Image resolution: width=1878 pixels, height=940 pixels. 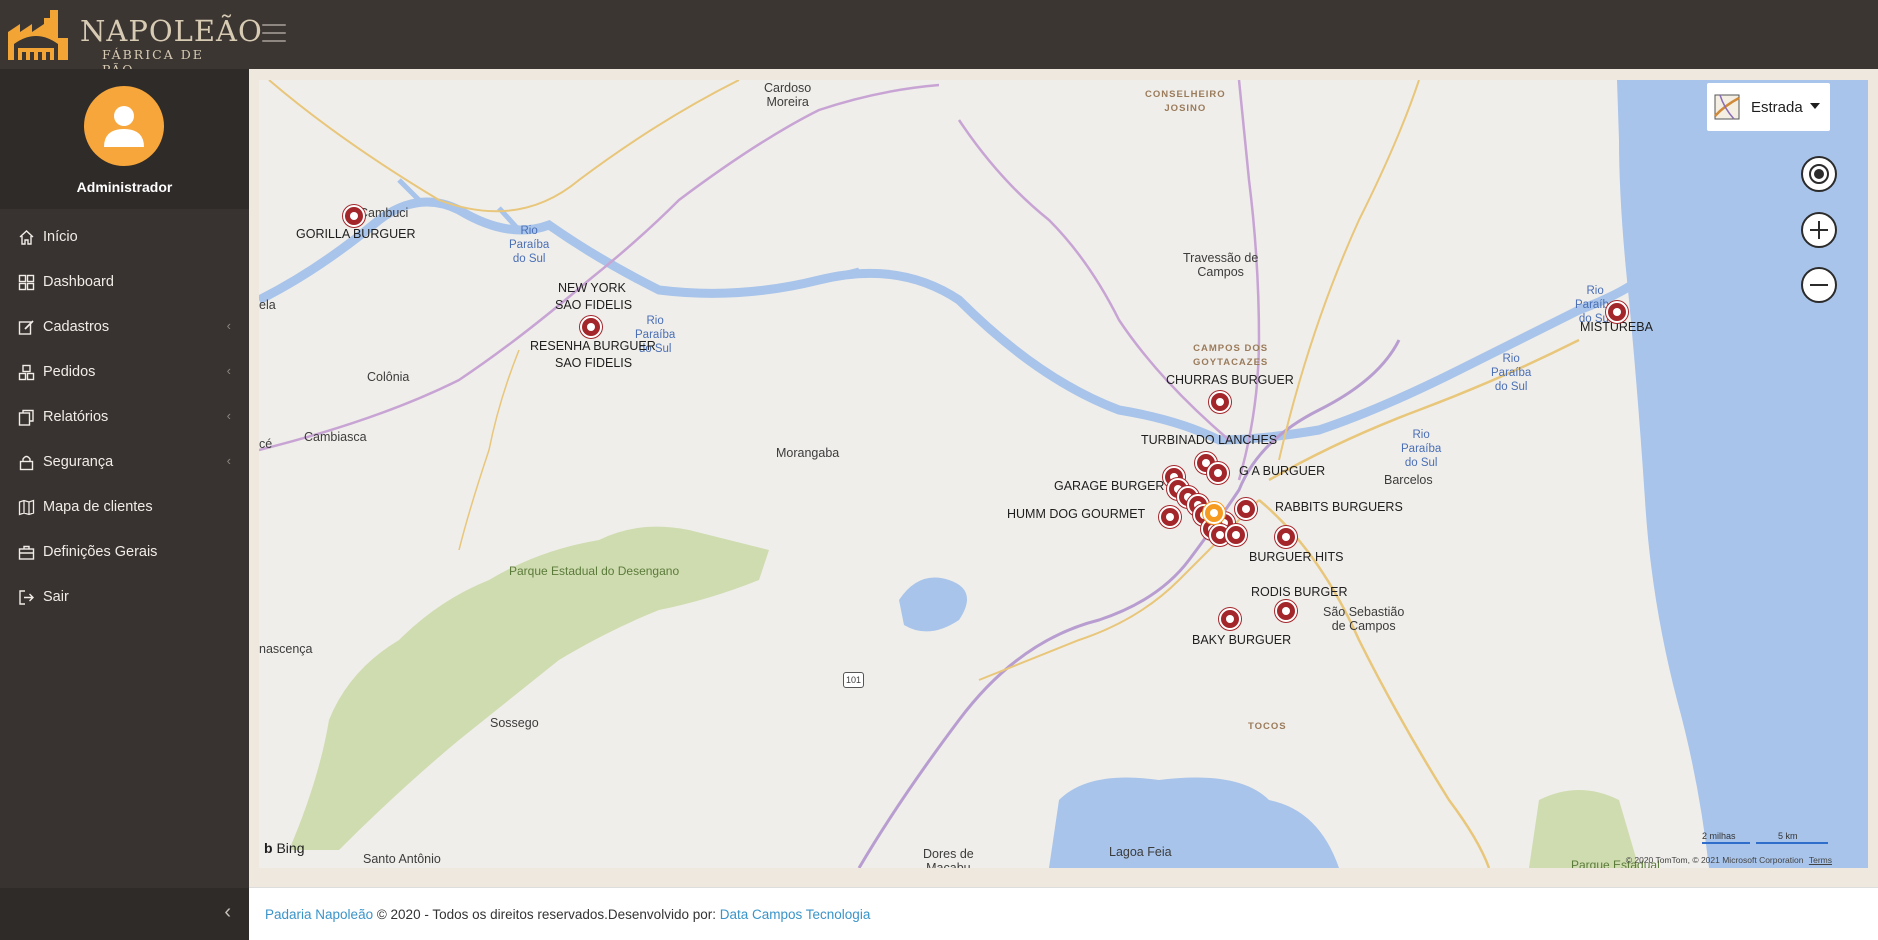 I want to click on sidebar-item-label: Sair, so click(x=56, y=597).